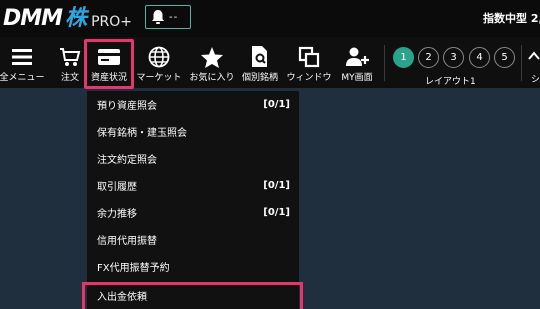 This screenshot has height=309, width=540. Describe the element at coordinates (159, 78) in the screenshot. I see `toolbar-label: マーケット` at that location.